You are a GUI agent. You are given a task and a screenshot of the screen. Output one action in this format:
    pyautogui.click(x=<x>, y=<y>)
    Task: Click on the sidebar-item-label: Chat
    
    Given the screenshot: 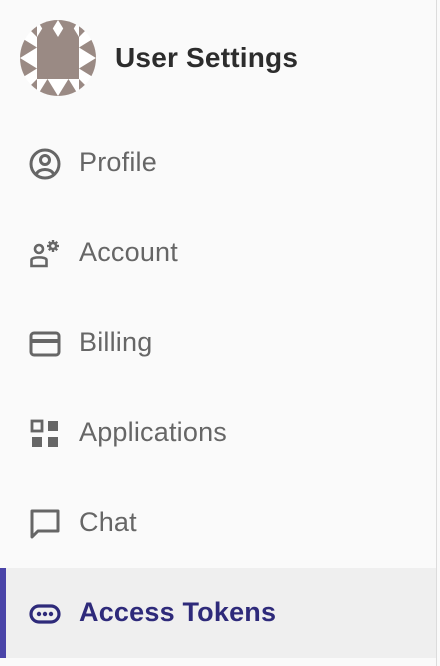 What is the action you would take?
    pyautogui.click(x=108, y=522)
    